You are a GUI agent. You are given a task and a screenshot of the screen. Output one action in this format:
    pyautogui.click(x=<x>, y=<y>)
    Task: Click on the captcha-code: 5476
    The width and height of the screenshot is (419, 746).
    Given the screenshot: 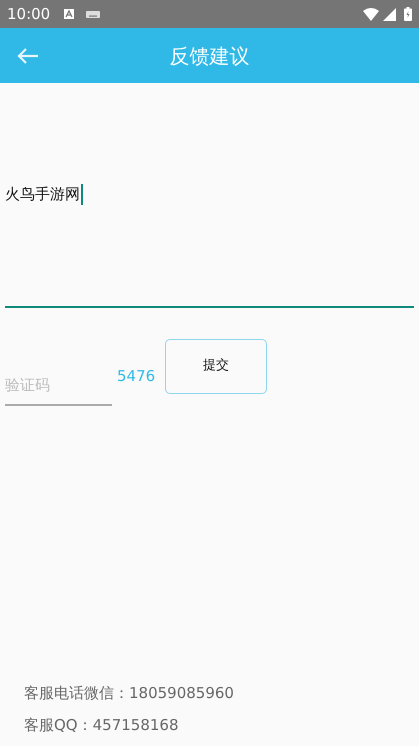 What is the action you would take?
    pyautogui.click(x=136, y=376)
    